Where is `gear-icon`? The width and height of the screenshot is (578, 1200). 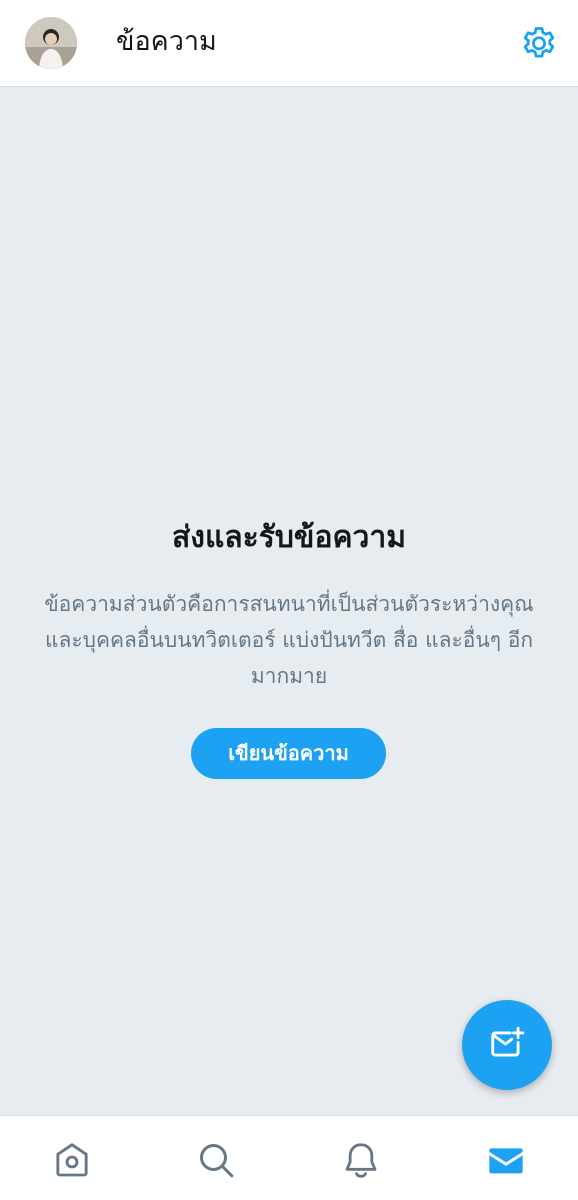
gear-icon is located at coordinates (539, 42).